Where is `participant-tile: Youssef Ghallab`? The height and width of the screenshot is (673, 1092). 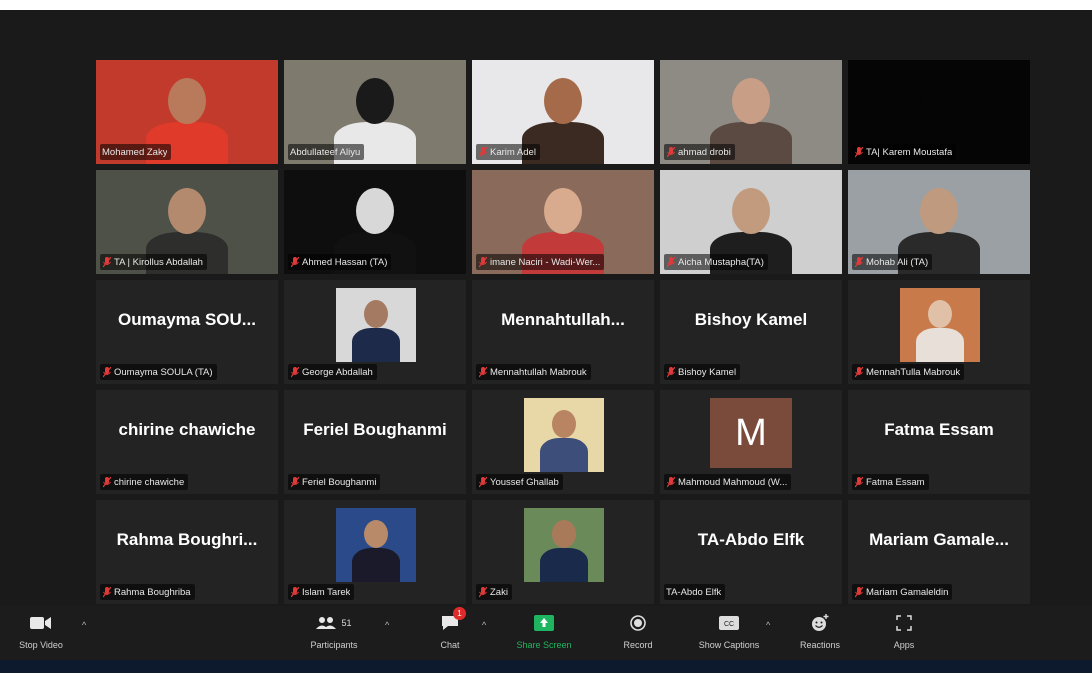 participant-tile: Youssef Ghallab is located at coordinates (563, 442).